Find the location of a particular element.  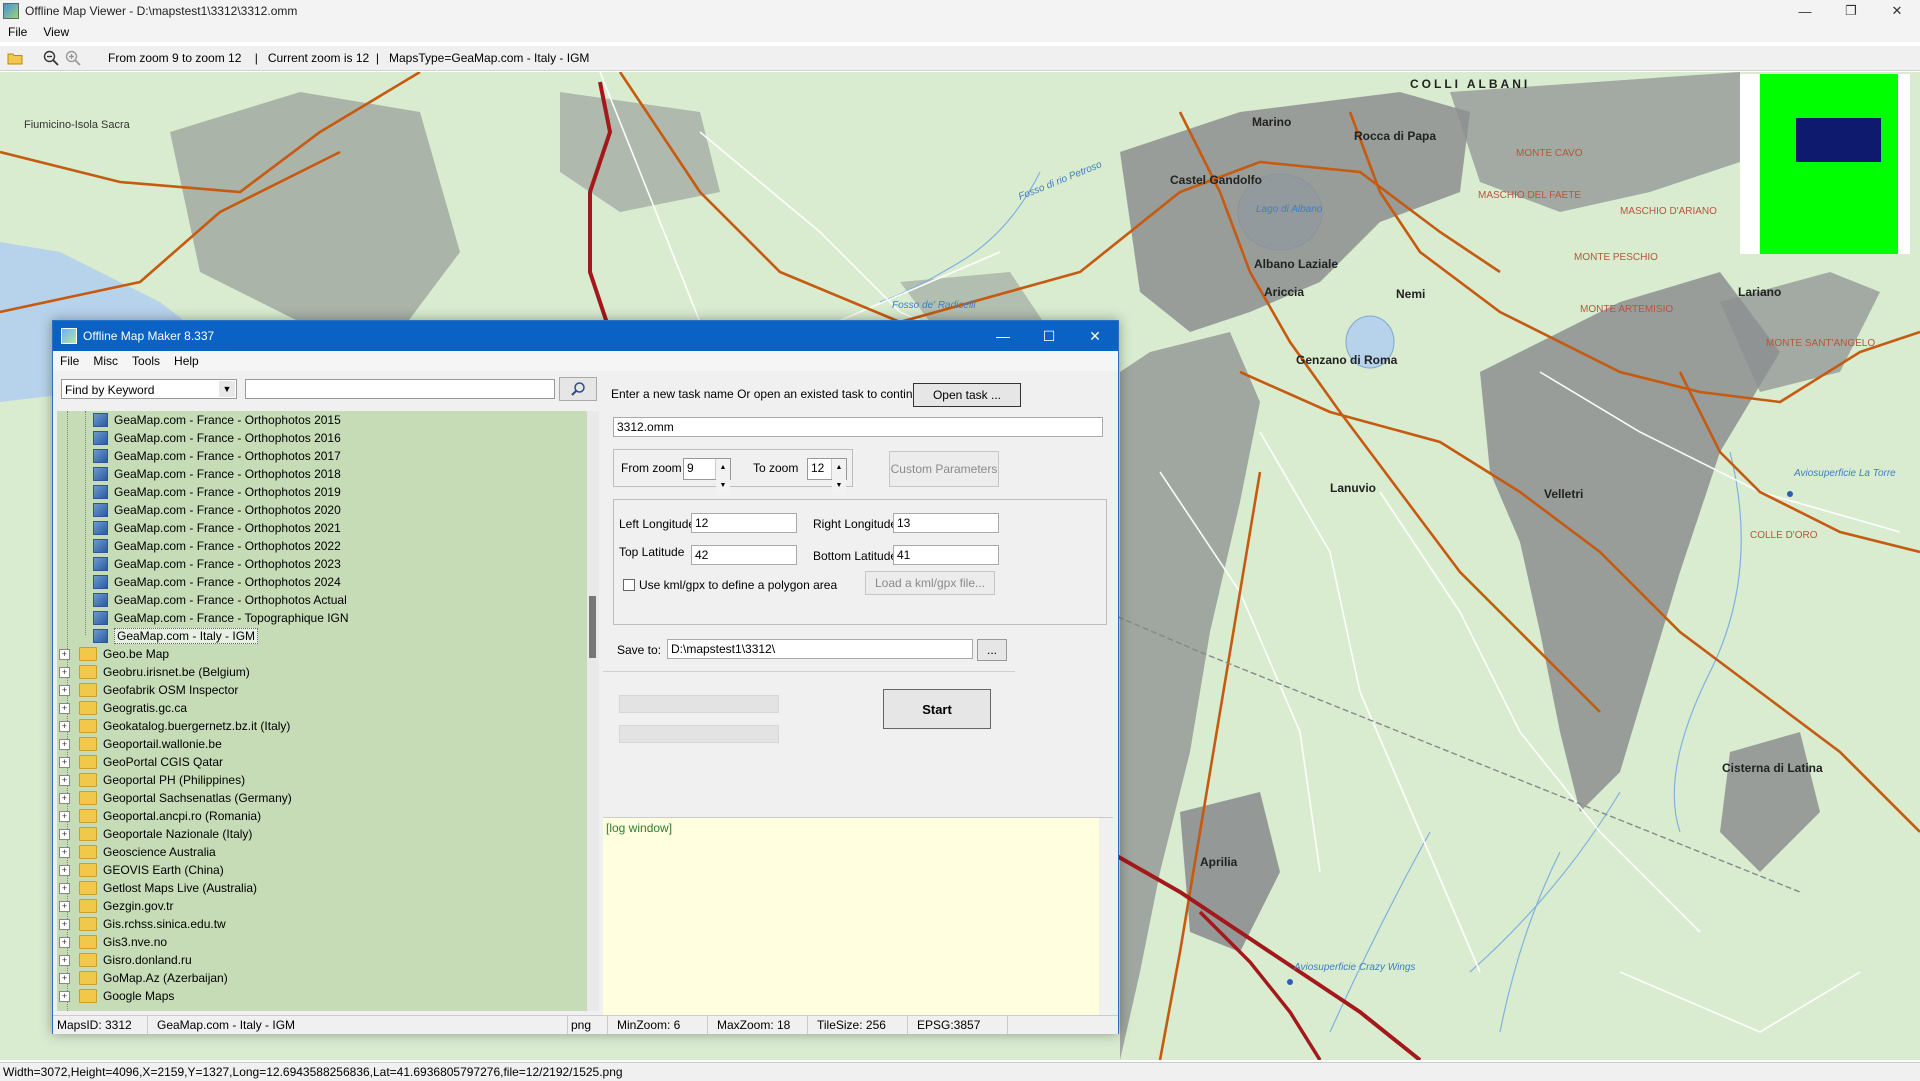

tree-folder-item: + Geoportal.ancpi.ro (Romania) is located at coordinates (160, 816).